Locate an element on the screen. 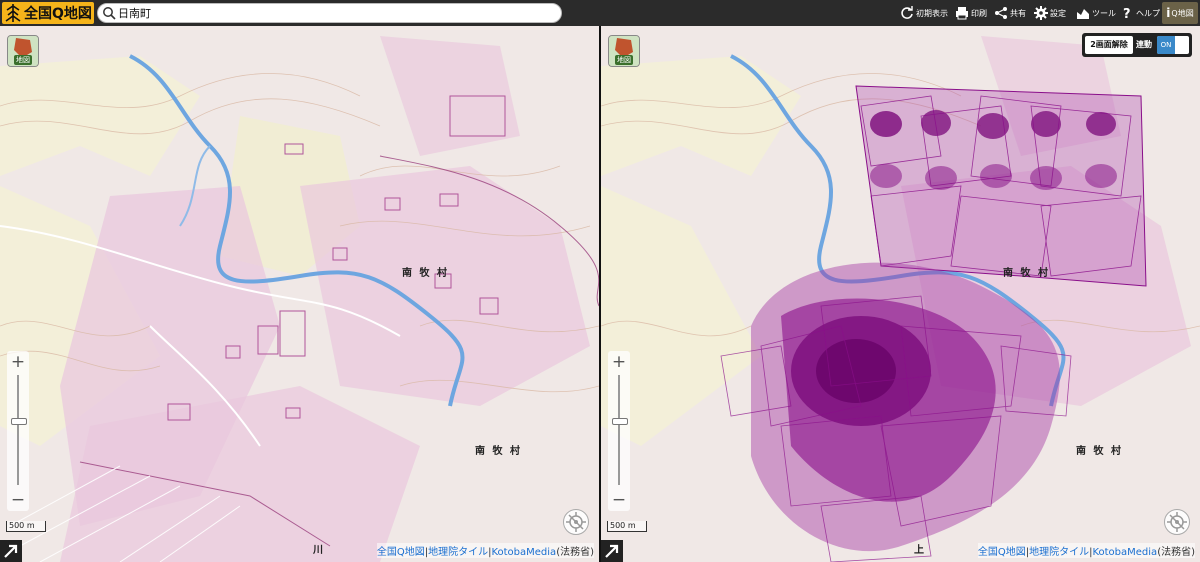 This screenshot has height=562, width=1200. tools-label: ツール is located at coordinates (1104, 13).